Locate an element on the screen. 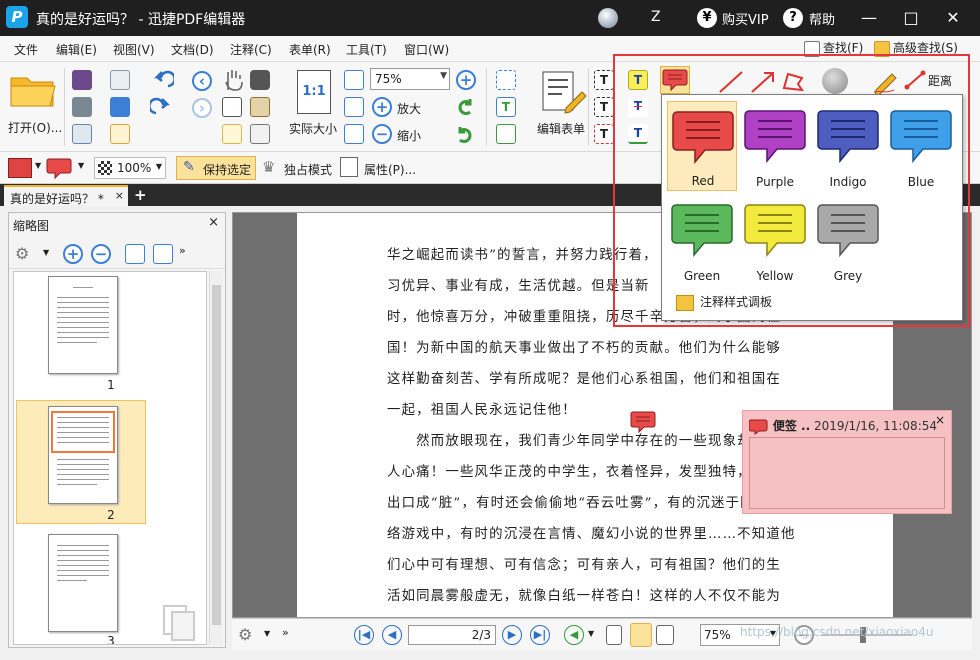  rotate-thumb-left-icon is located at coordinates (135, 254).